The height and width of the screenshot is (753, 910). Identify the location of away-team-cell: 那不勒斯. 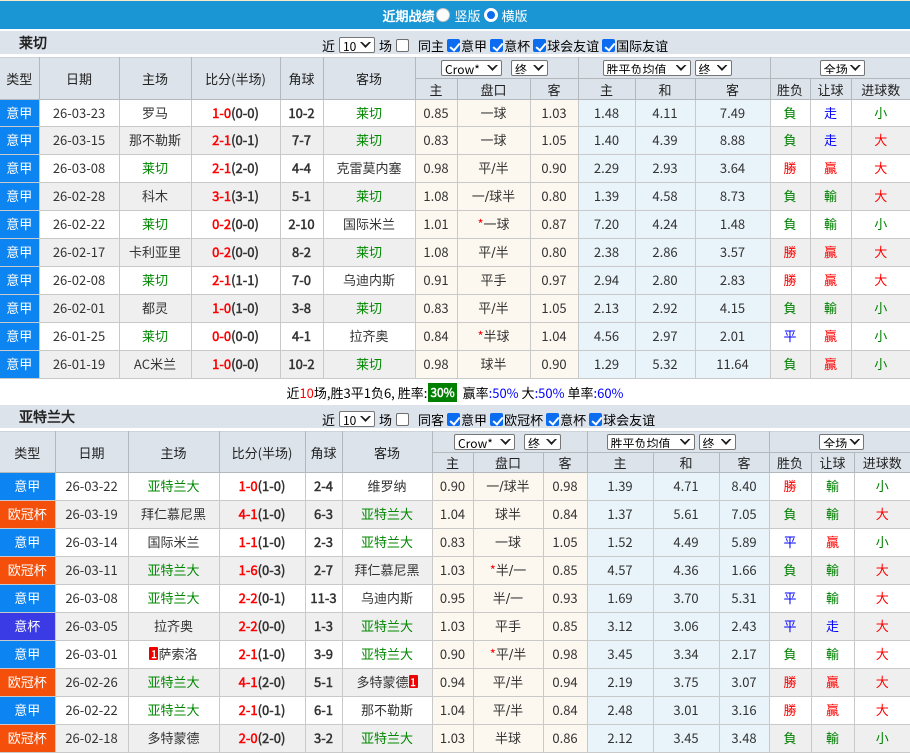
(387, 710).